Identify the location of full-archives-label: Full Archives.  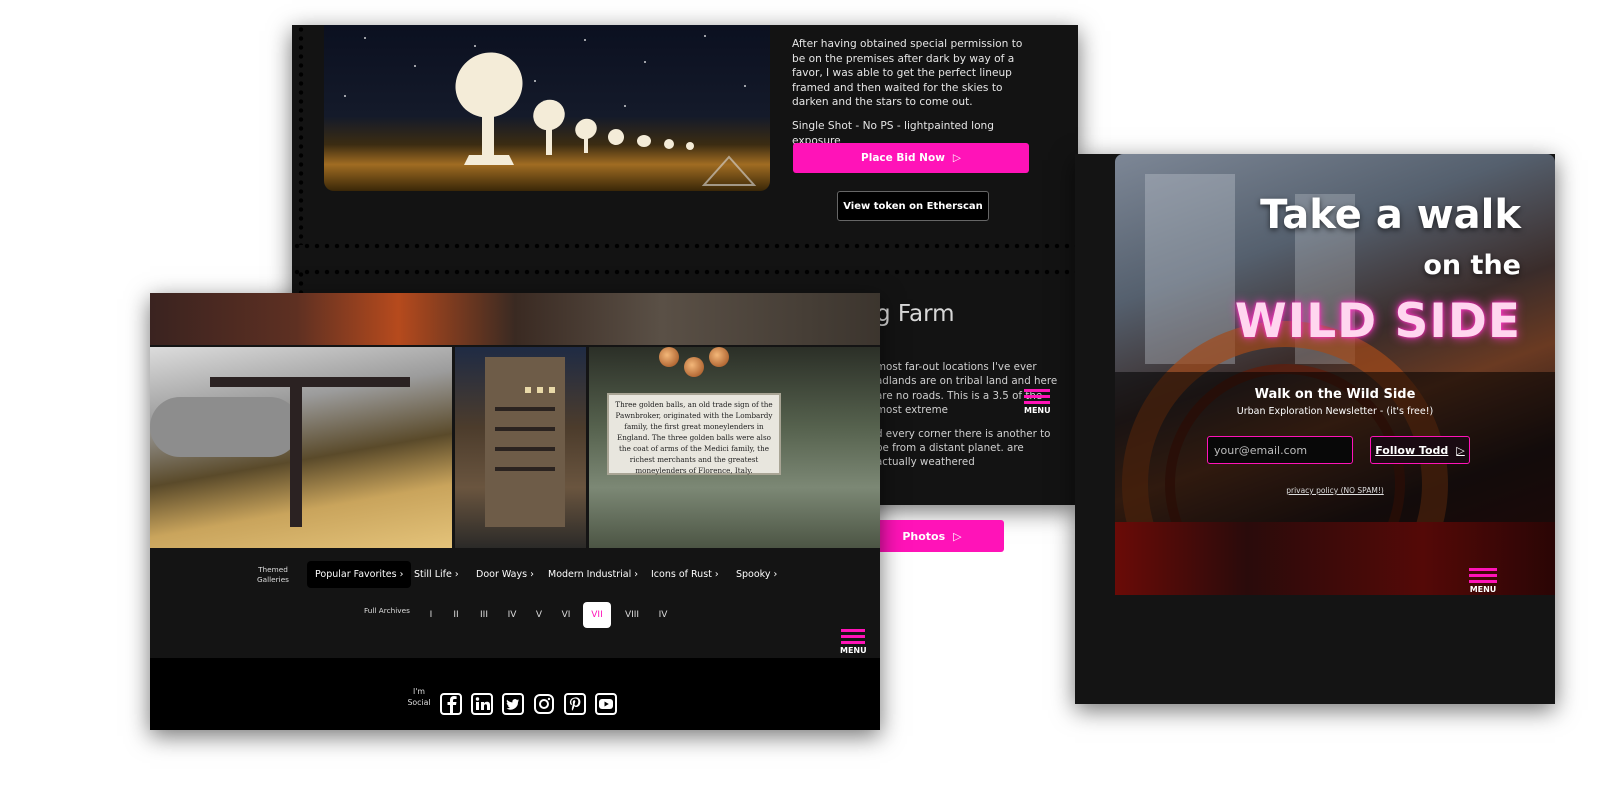
(387, 610).